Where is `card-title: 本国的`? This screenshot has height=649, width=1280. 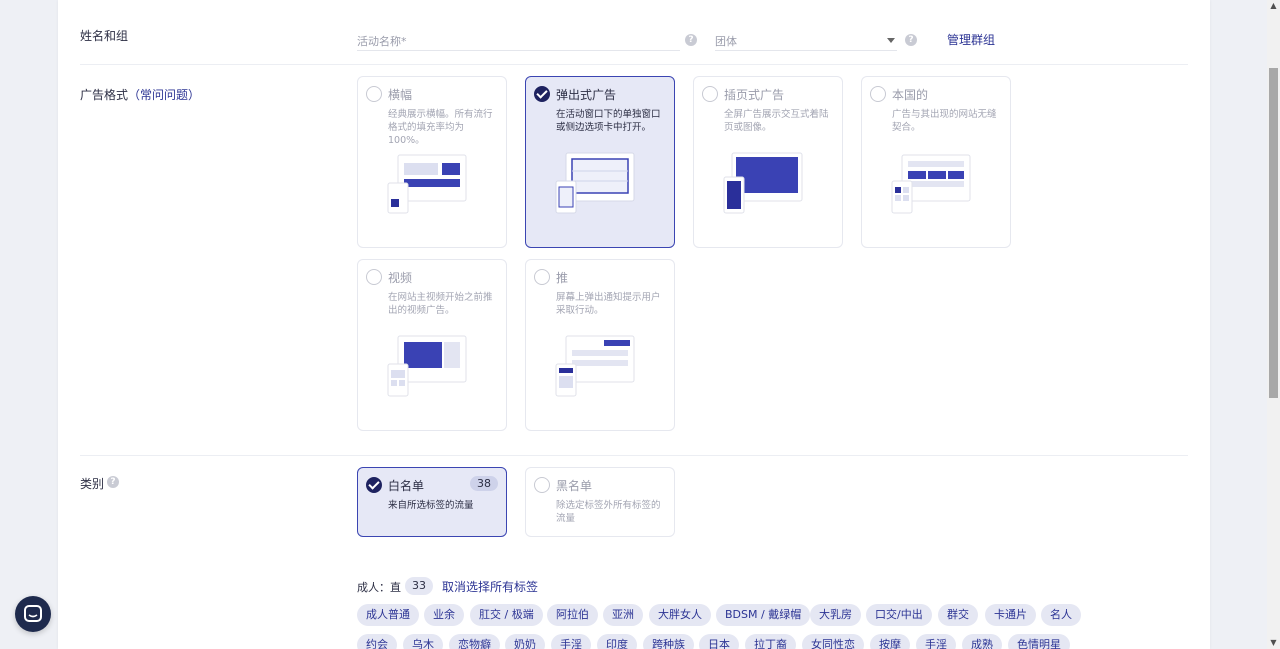 card-title: 本国的 is located at coordinates (910, 95).